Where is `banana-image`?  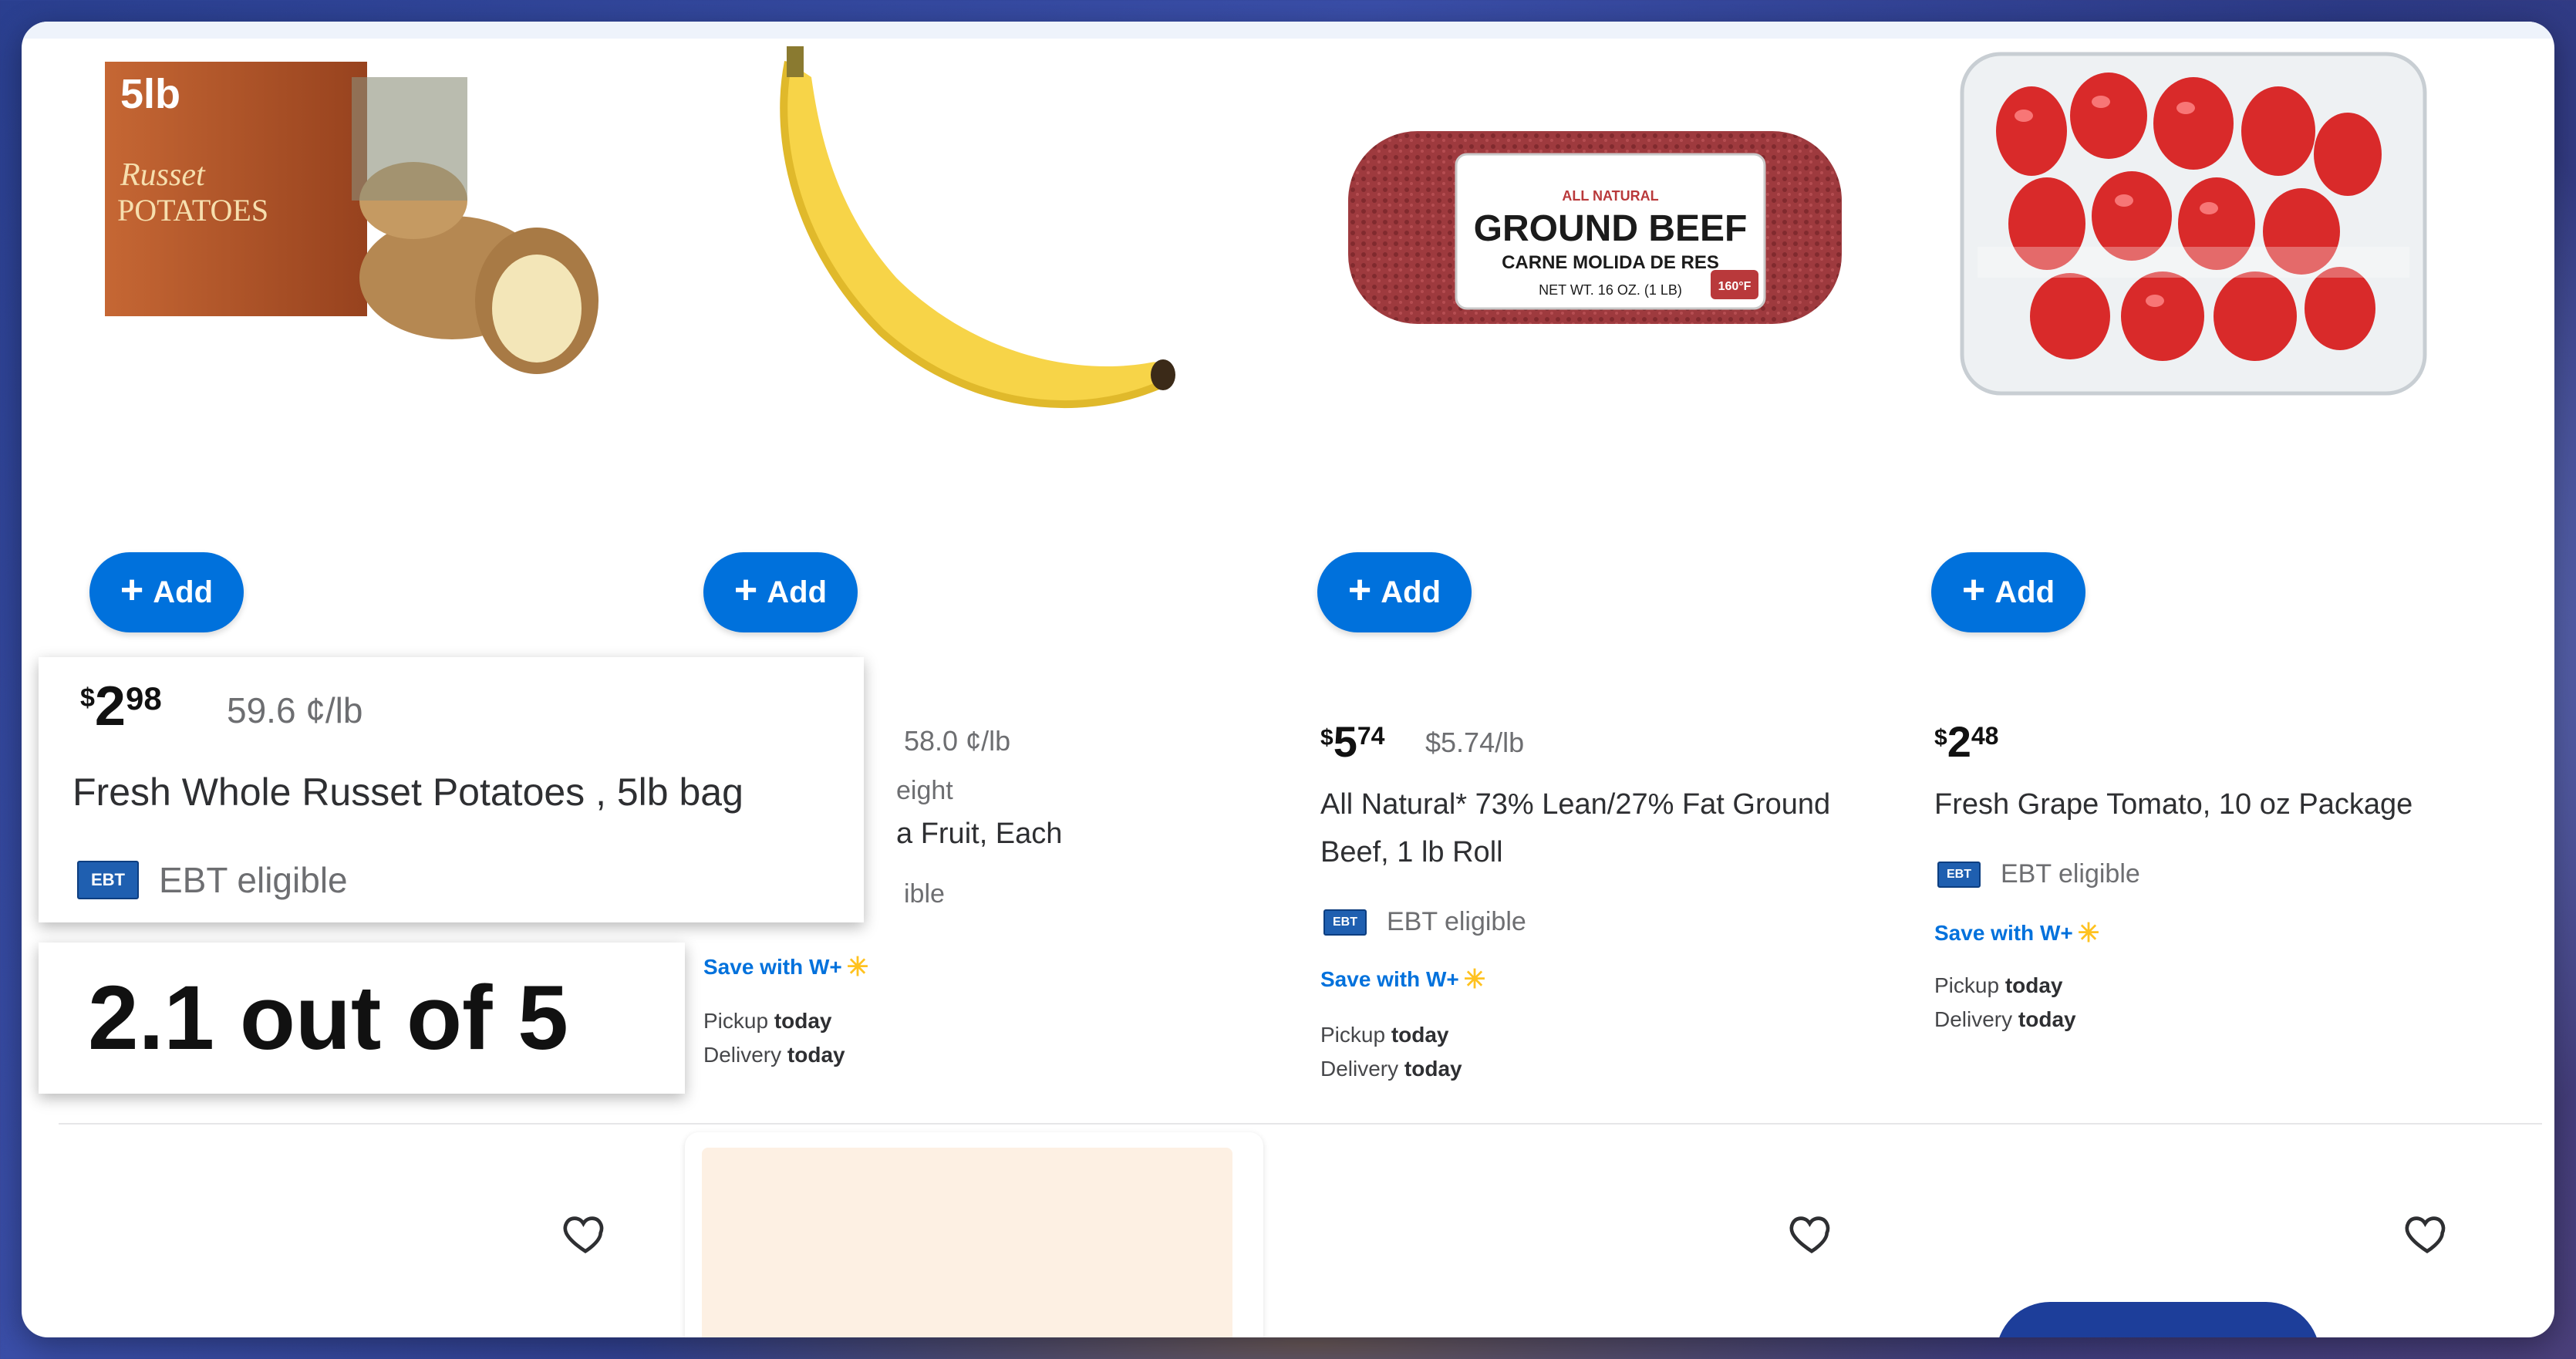
banana-image is located at coordinates (965, 262).